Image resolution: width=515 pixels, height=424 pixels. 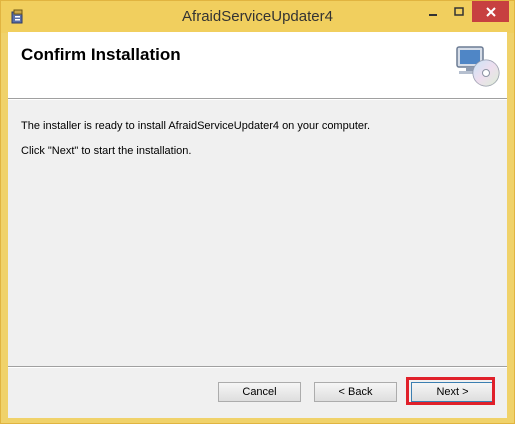 I want to click on minimize-button, so click(x=433, y=11).